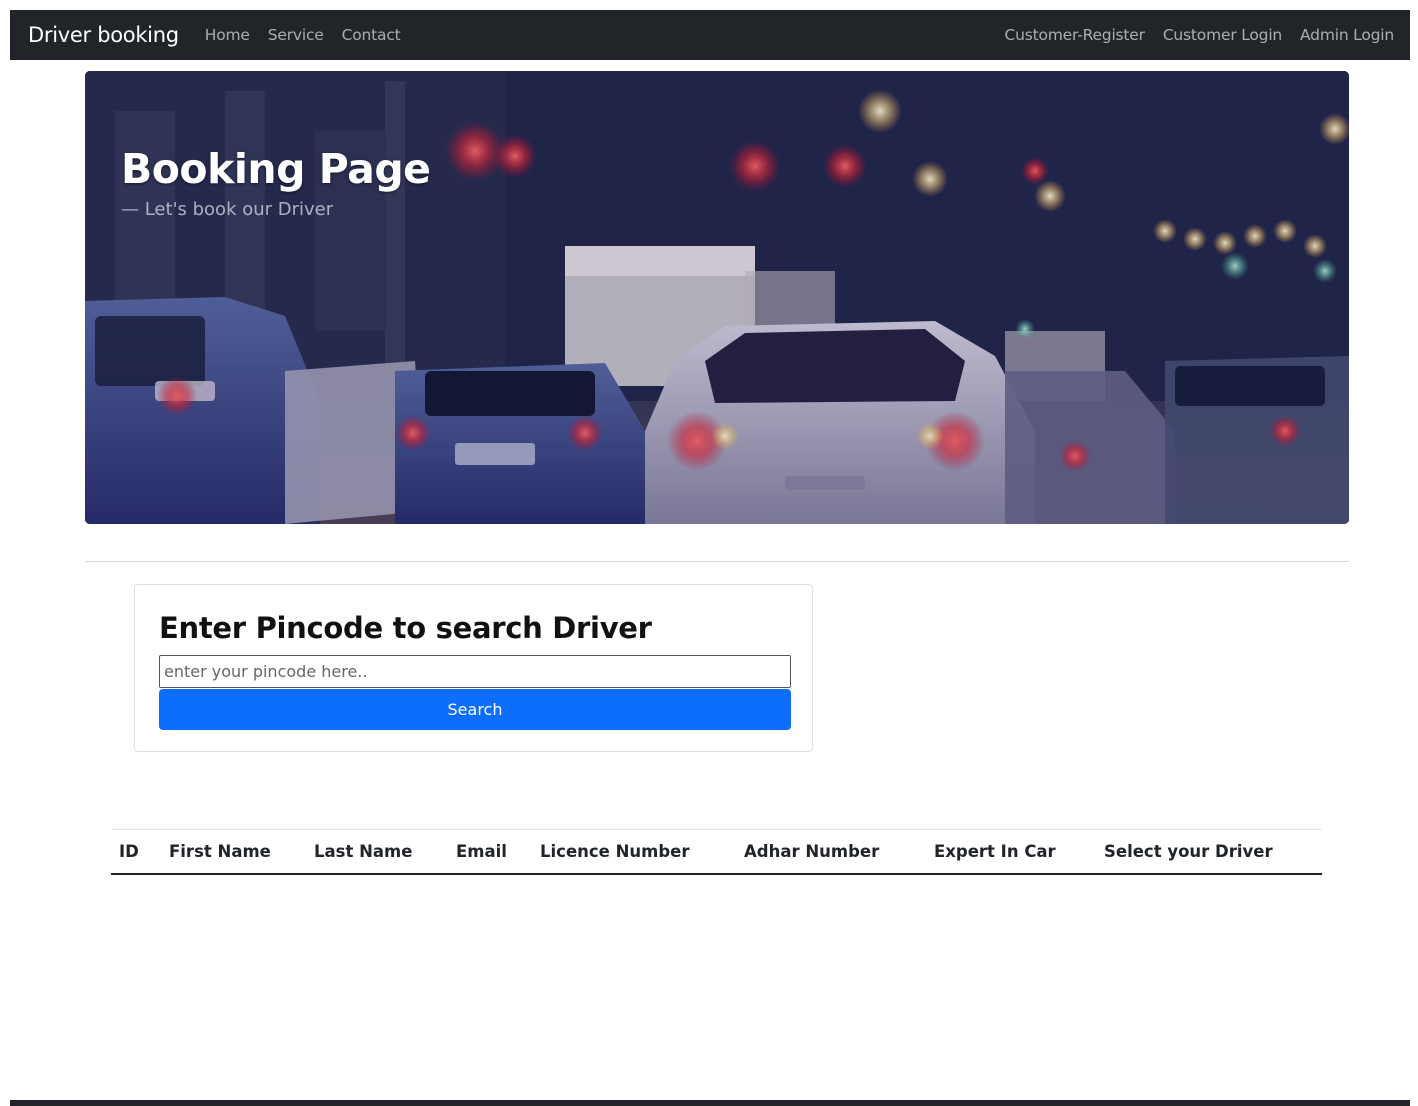 The height and width of the screenshot is (1106, 1418). I want to click on pincode-search-heading: Enter Pincode to search Driver, so click(405, 628).